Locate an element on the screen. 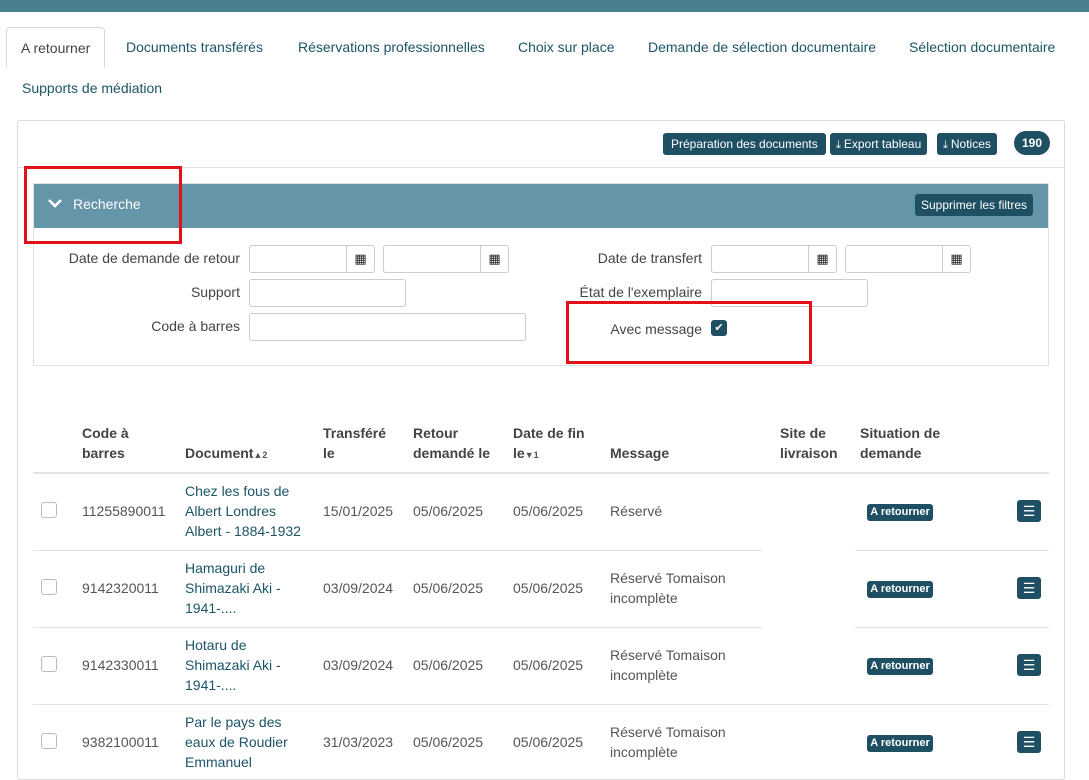 The height and width of the screenshot is (780, 1089). tab-a-retourner: A retourner is located at coordinates (56, 47).